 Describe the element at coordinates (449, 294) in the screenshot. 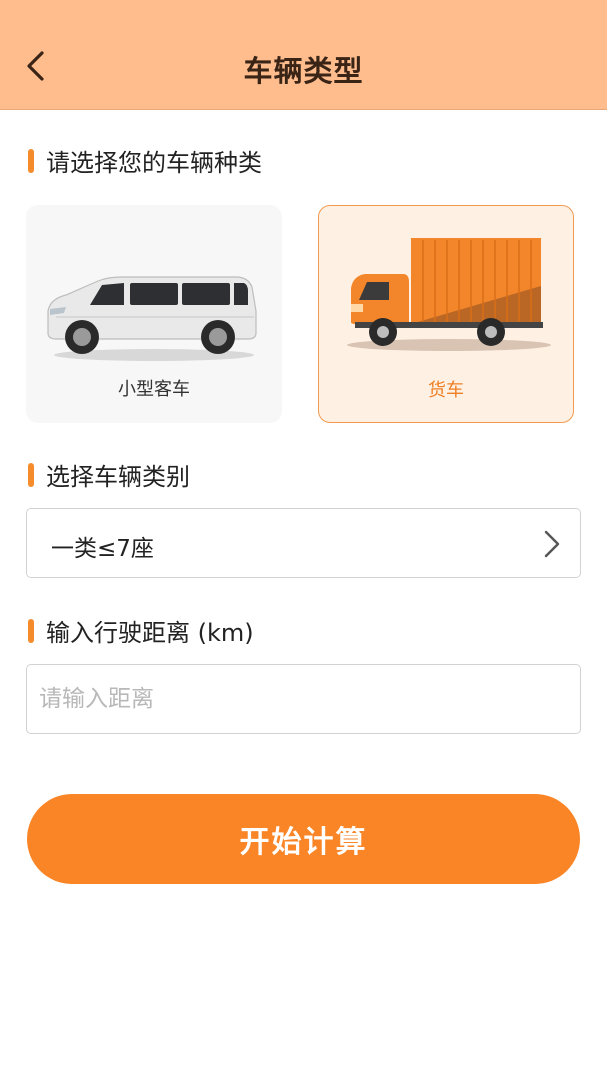

I see `truck-image` at that location.